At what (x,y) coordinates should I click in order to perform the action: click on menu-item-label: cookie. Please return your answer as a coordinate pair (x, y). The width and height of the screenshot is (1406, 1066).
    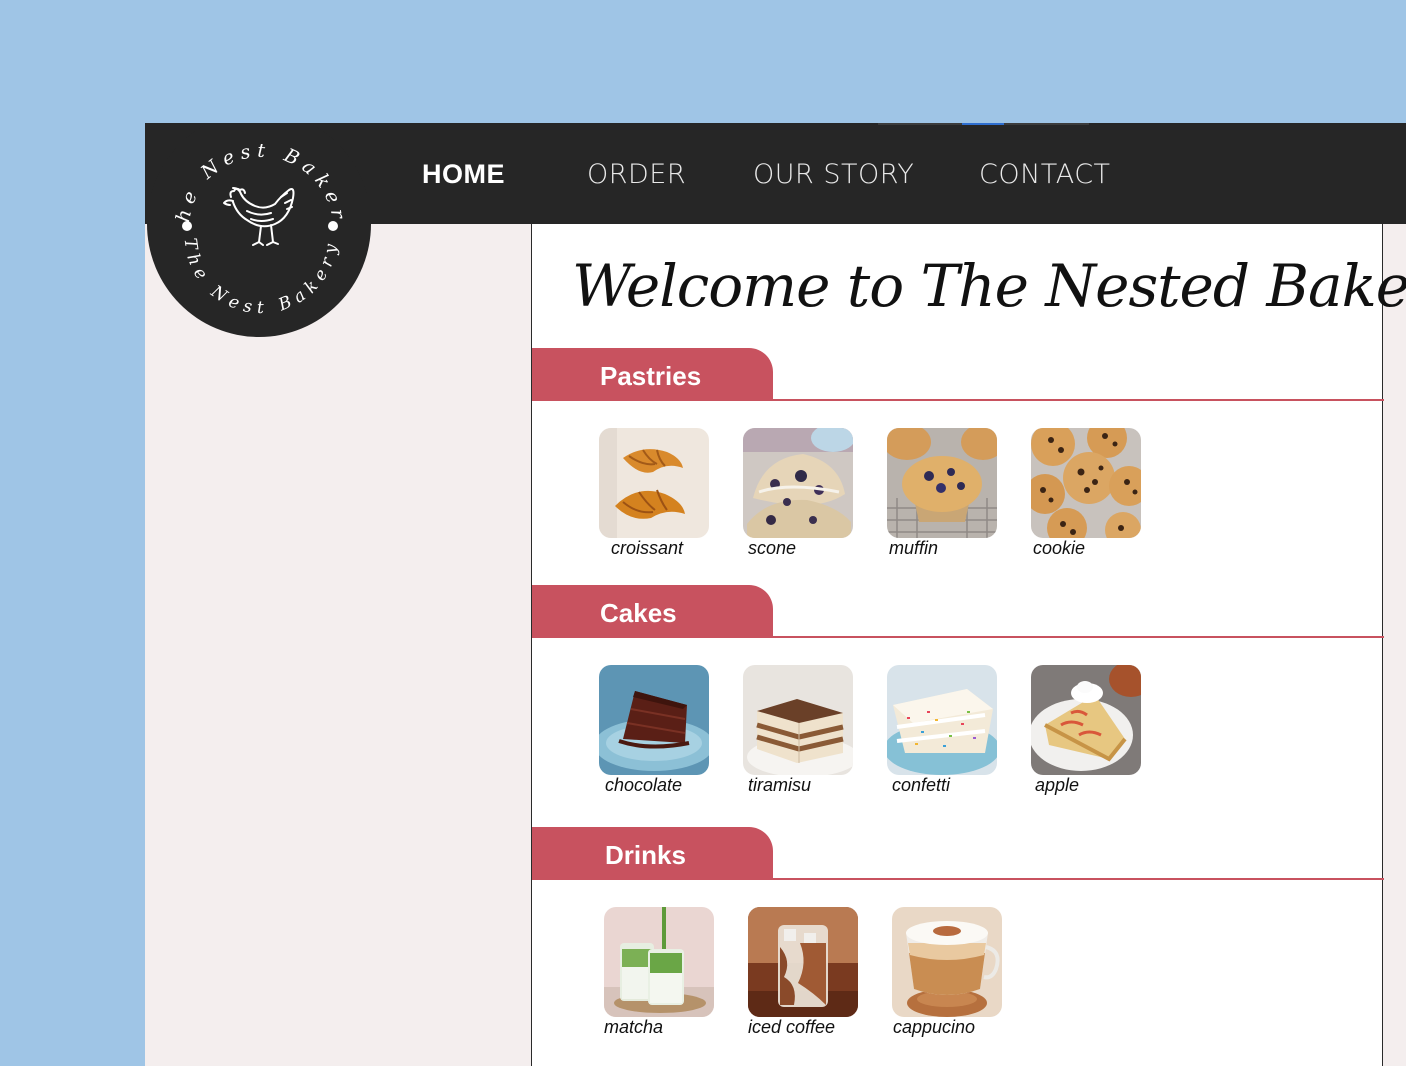
    Looking at the image, I should click on (1059, 548).